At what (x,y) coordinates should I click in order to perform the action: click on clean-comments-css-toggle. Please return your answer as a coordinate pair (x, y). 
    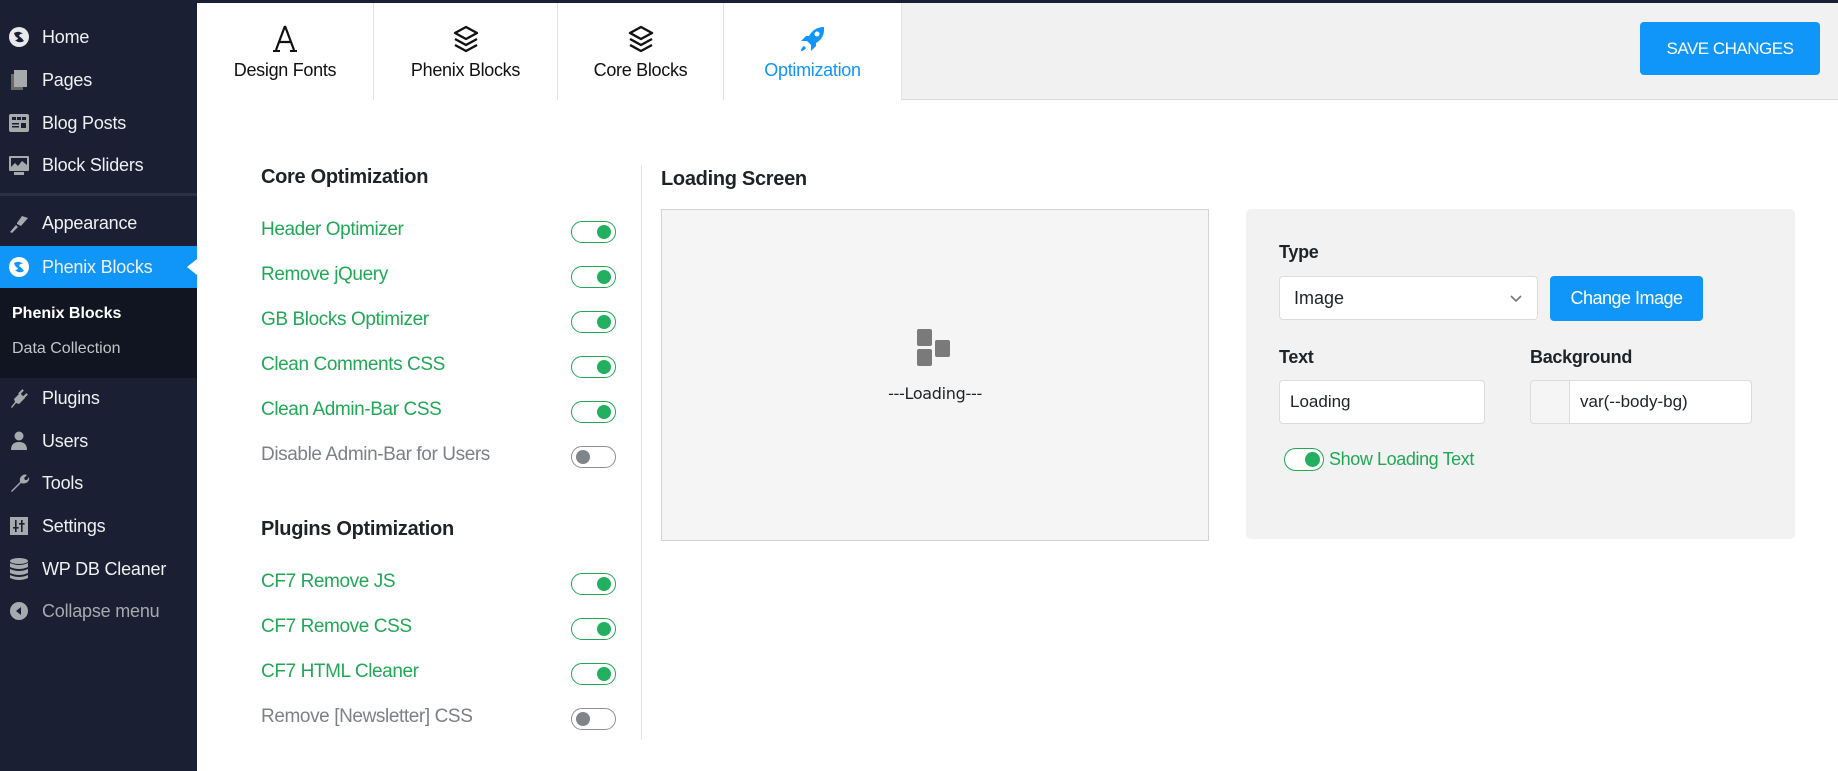
    Looking at the image, I should click on (593, 367).